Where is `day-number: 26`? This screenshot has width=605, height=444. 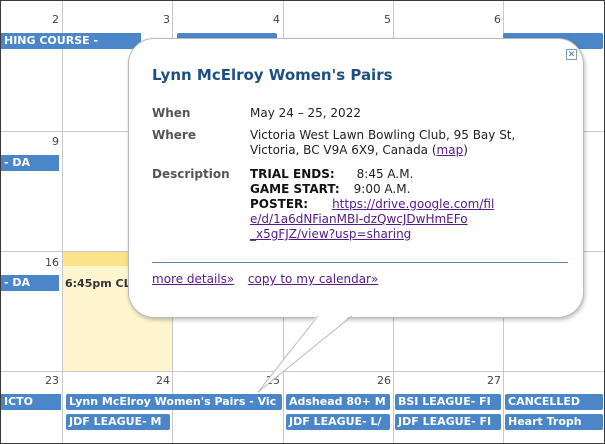 day-number: 26 is located at coordinates (376, 380).